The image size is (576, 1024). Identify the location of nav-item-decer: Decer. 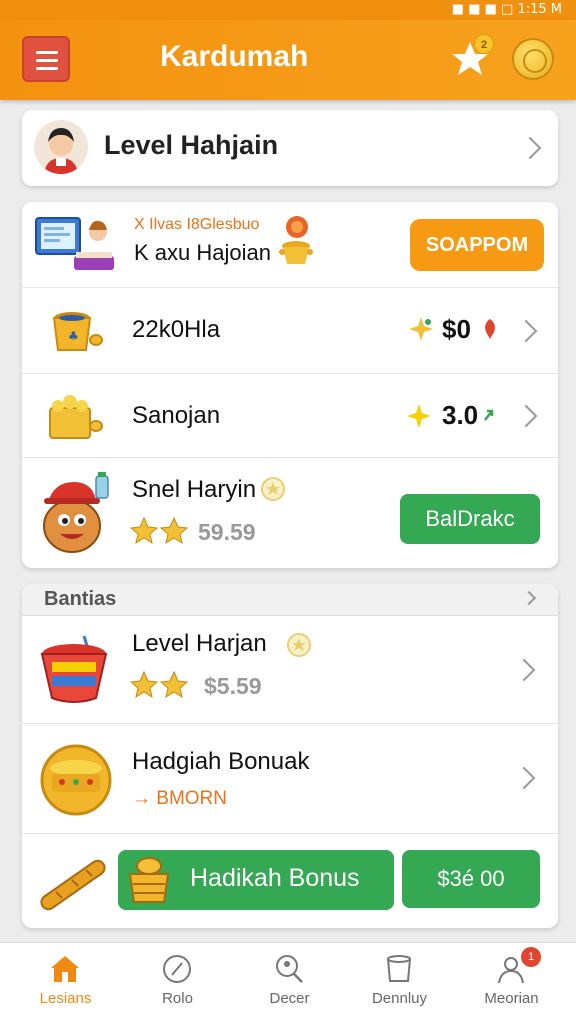
(289, 983).